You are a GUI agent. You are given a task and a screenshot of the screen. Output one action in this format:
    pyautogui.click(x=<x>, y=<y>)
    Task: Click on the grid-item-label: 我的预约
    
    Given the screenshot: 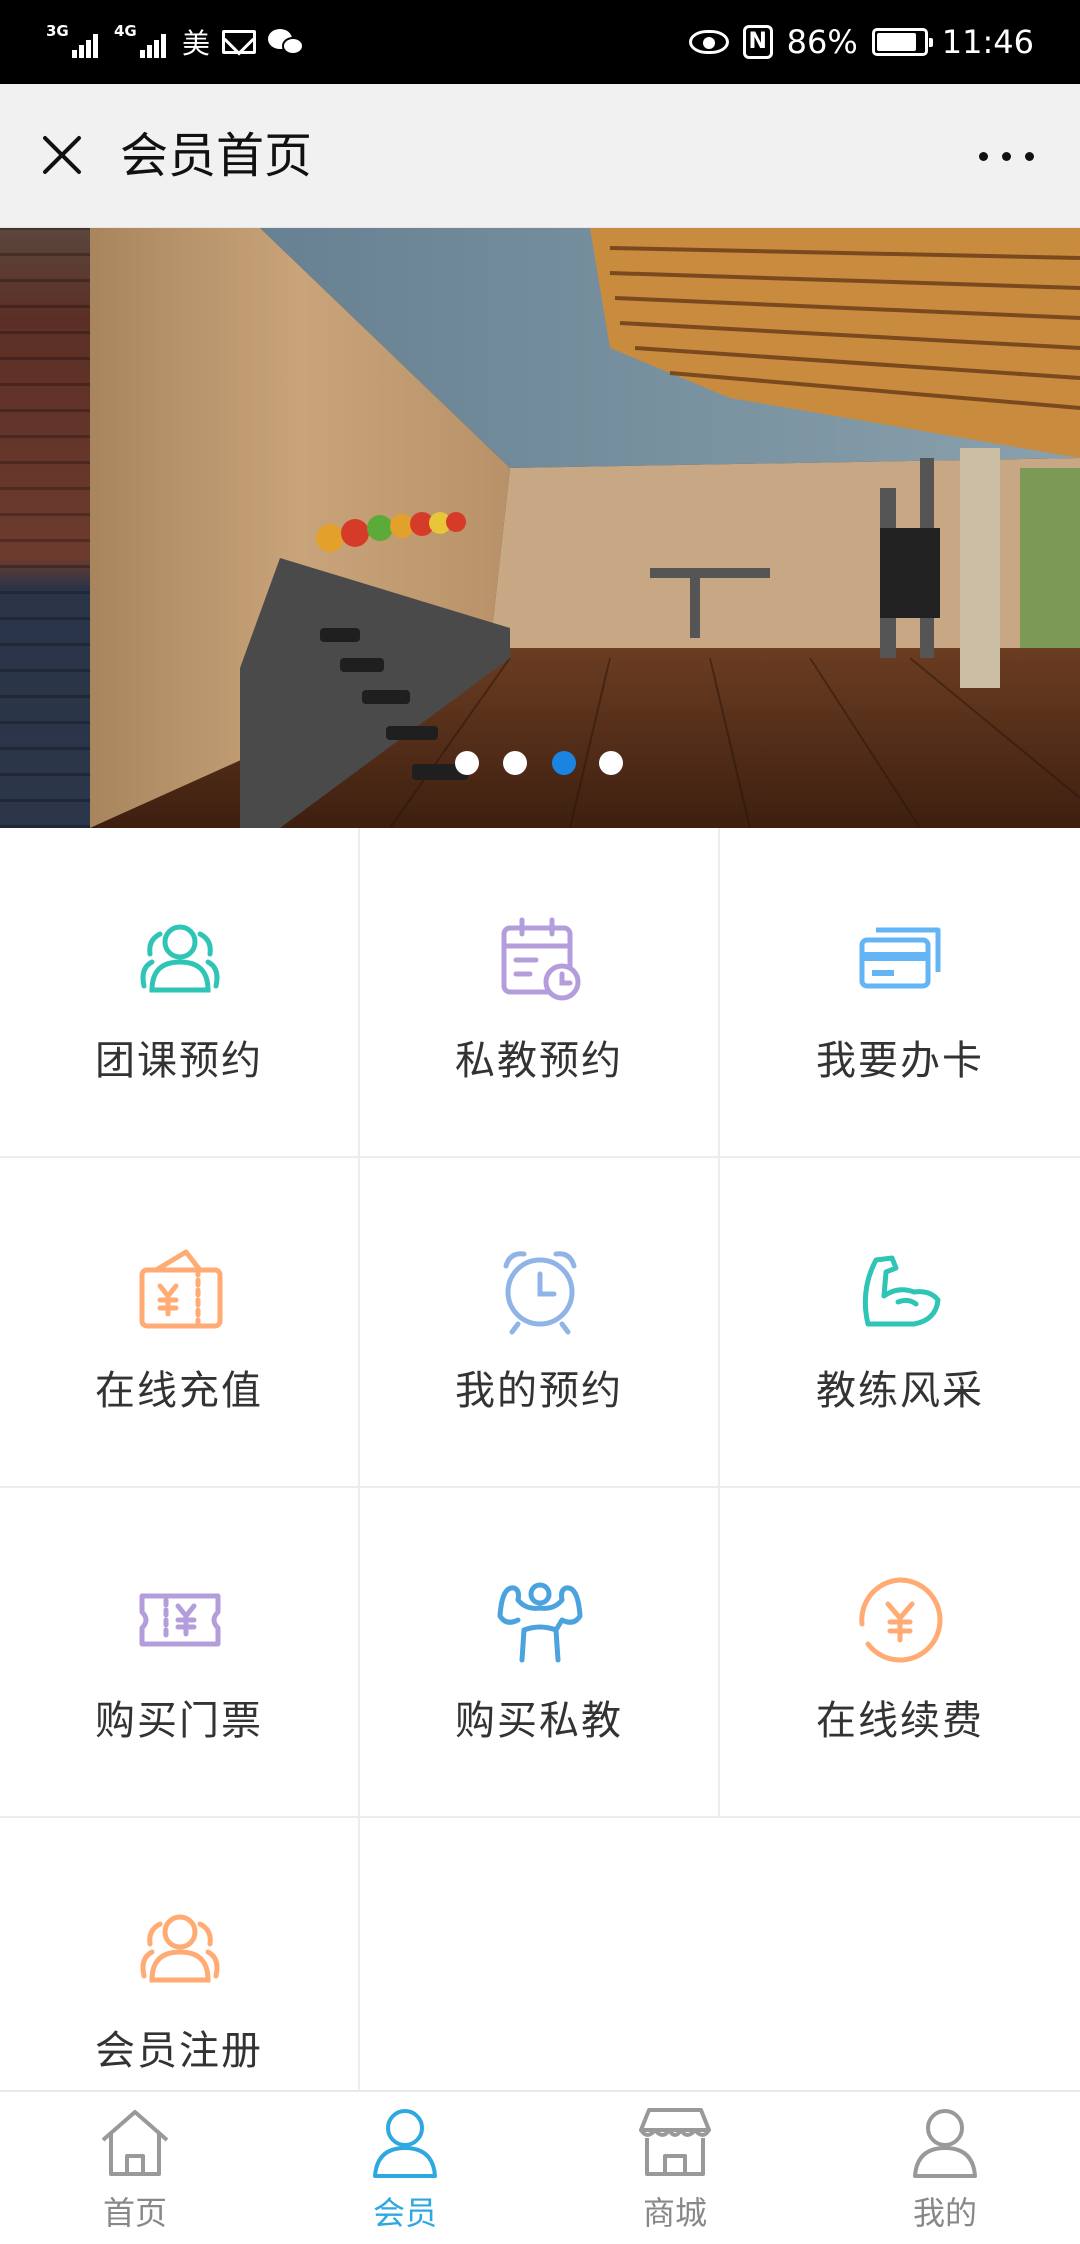 What is the action you would take?
    pyautogui.click(x=539, y=1391)
    